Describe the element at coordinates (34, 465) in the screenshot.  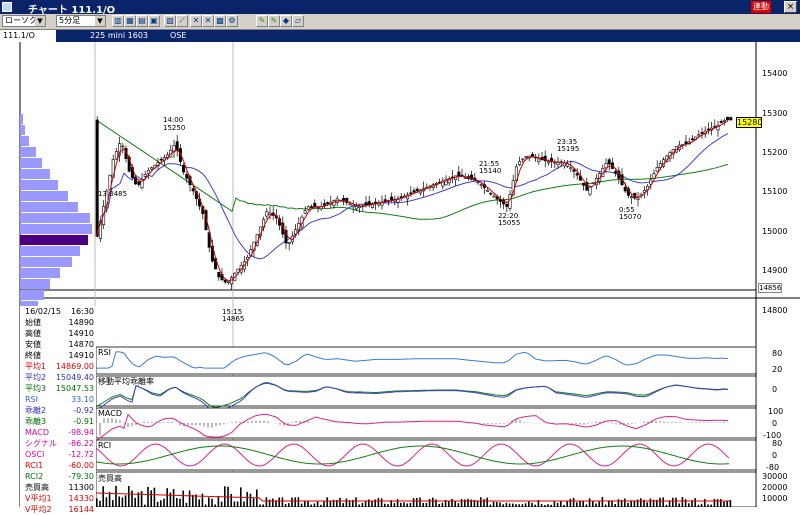
I see `info-label: RCI1` at that location.